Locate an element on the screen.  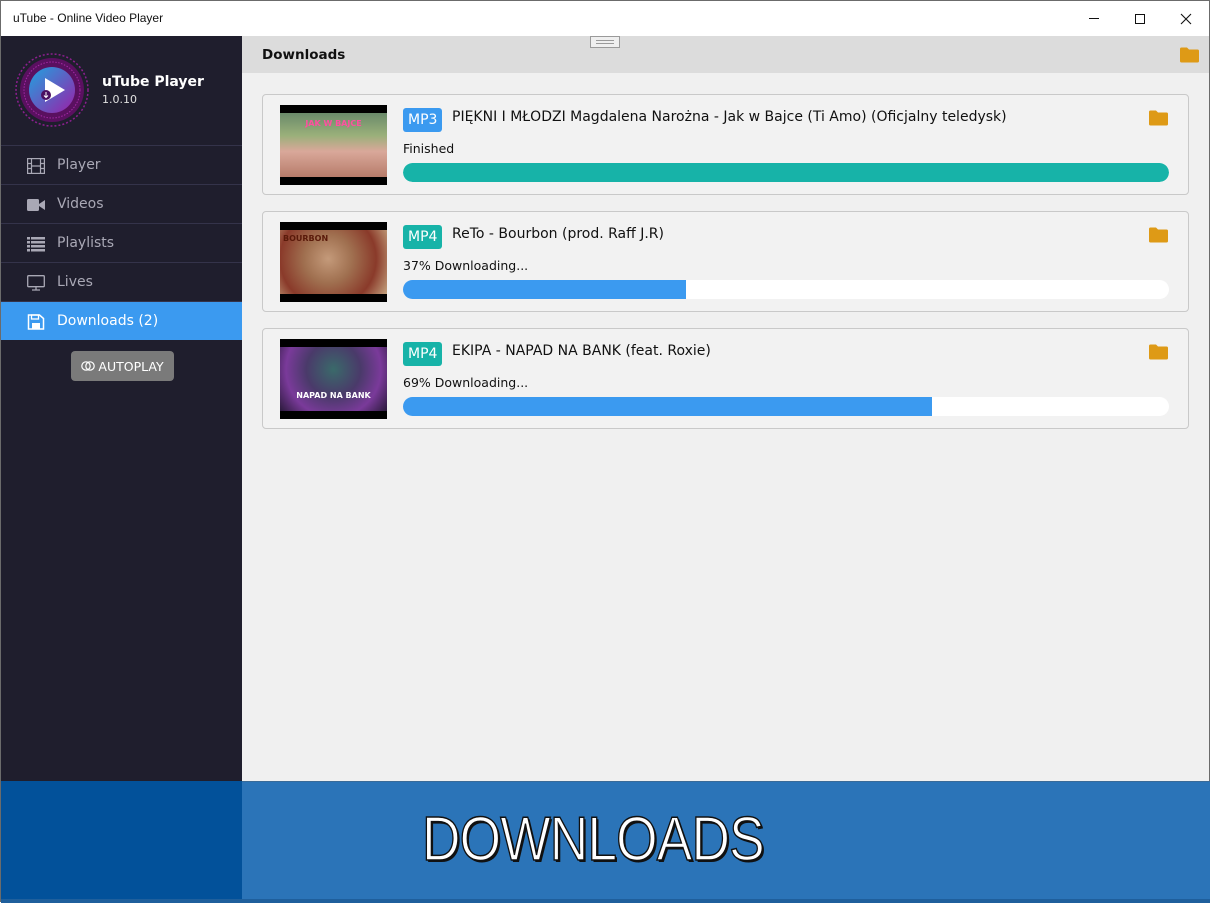
sidebar-item-videos: Videos is located at coordinates (121, 204).